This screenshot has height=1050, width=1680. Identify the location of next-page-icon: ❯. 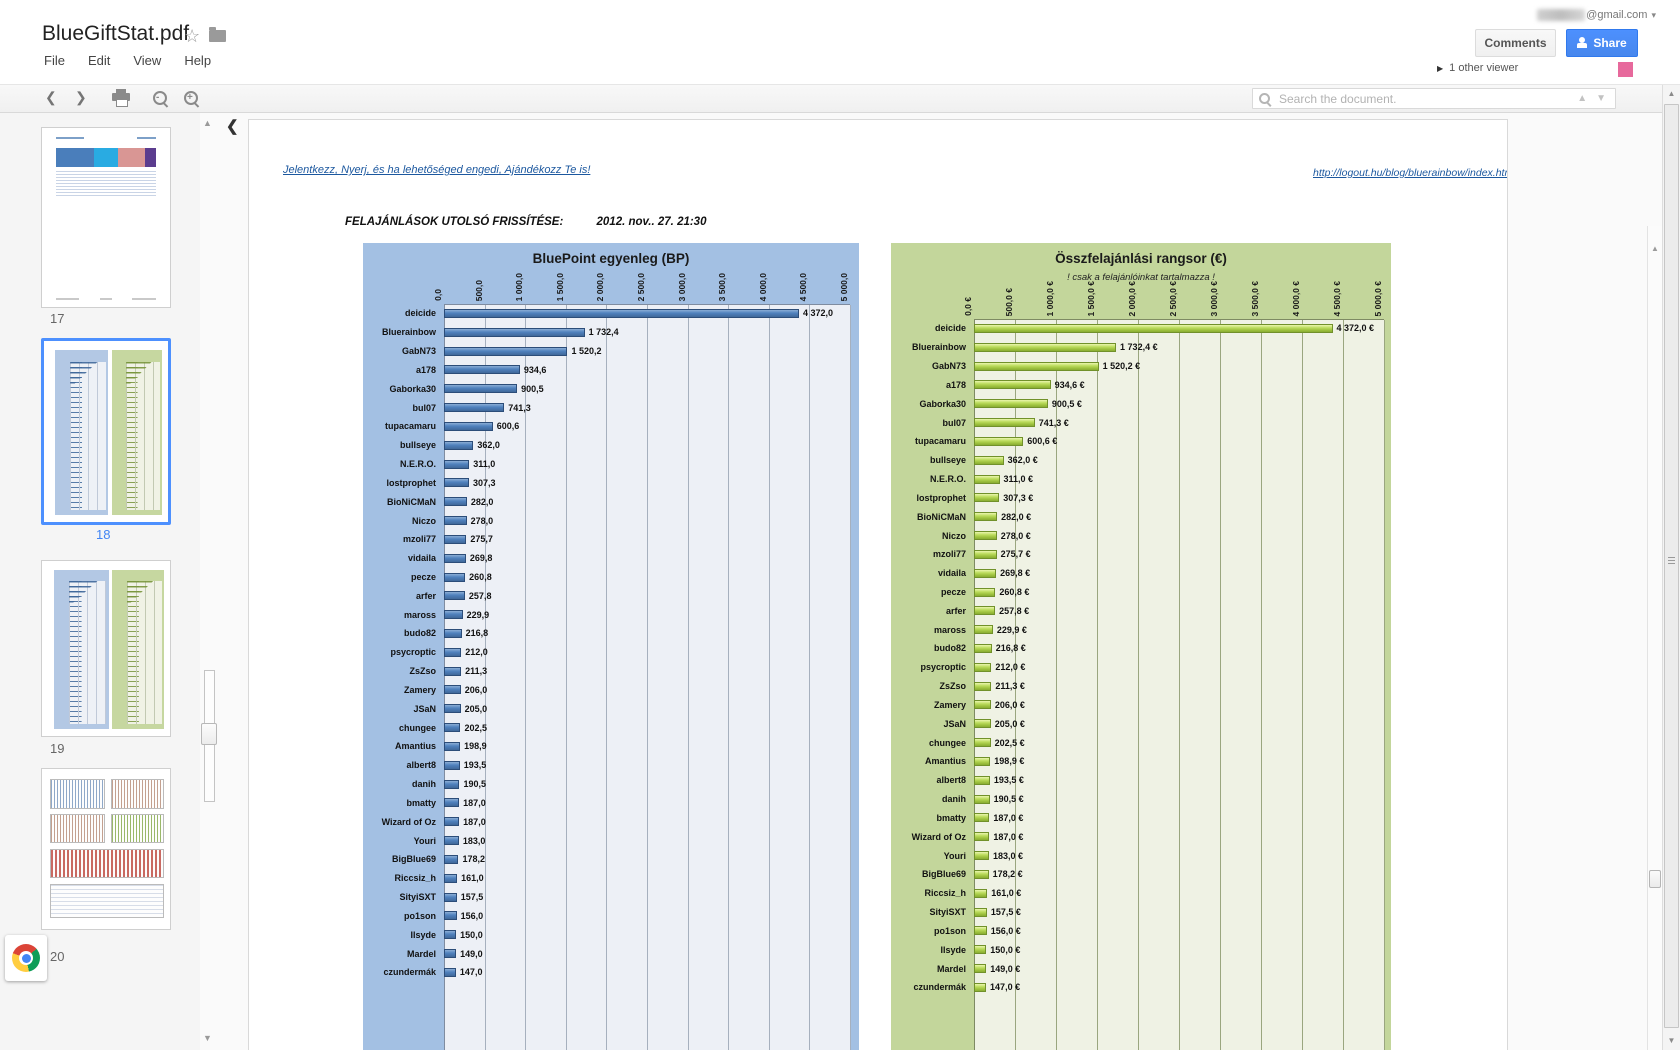
(81, 97).